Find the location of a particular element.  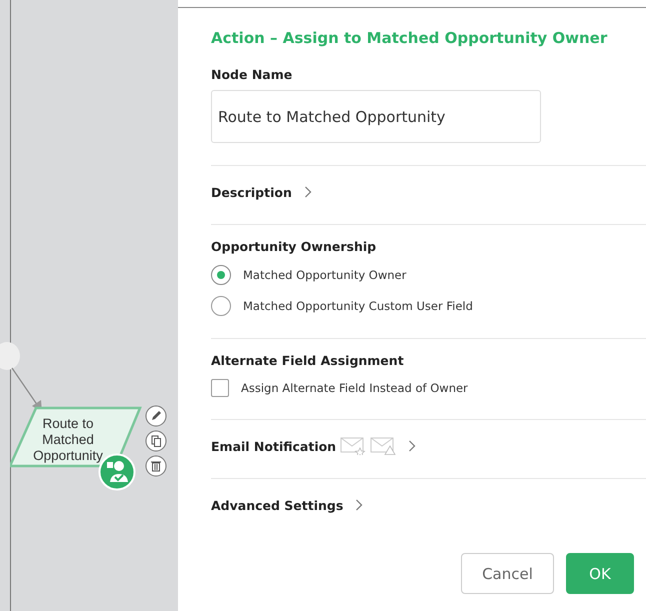

action-node-shape is located at coordinates (76, 437).